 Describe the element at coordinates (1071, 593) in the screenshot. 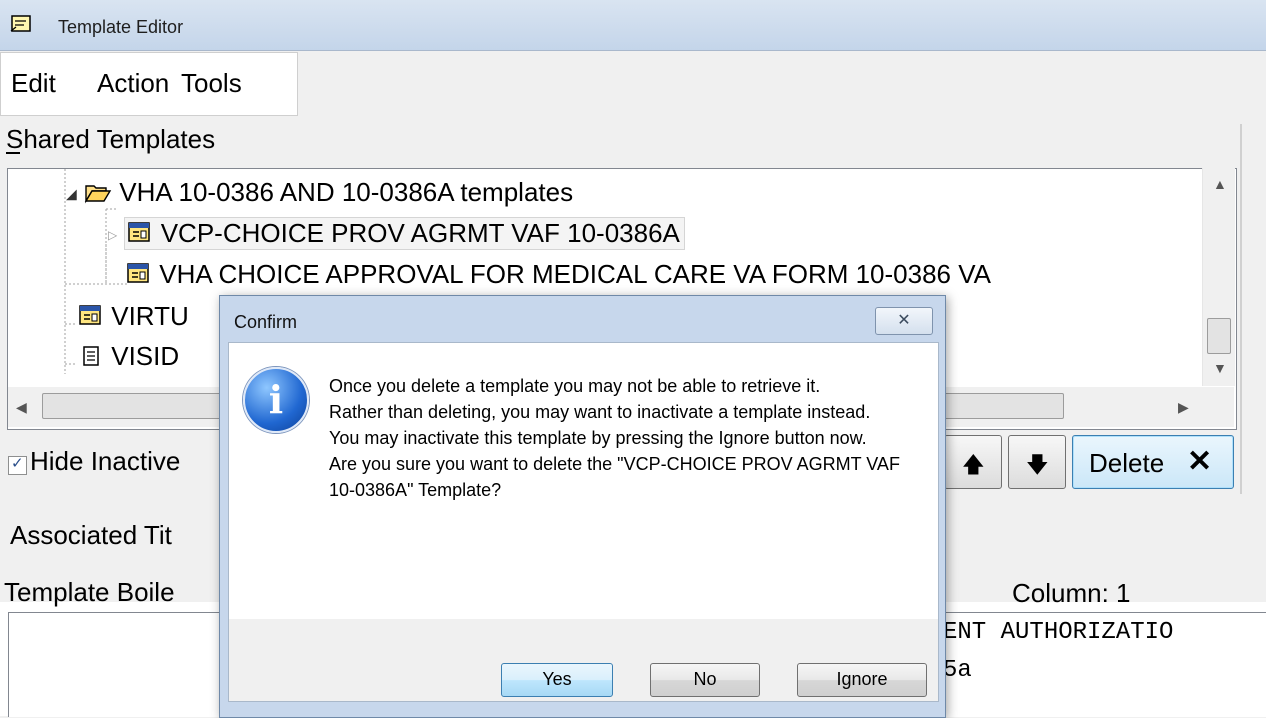

I see `column-indicator: Column: 1` at that location.